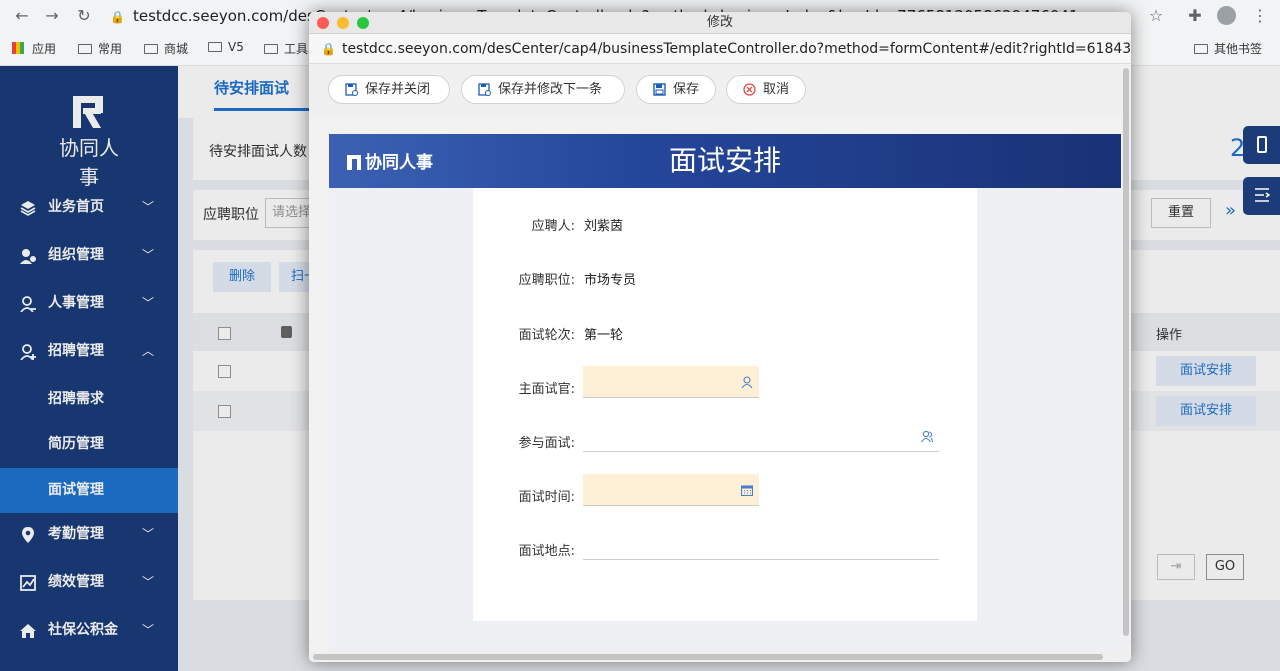 The image size is (1280, 671). I want to click on save-close-icon, so click(351, 89).